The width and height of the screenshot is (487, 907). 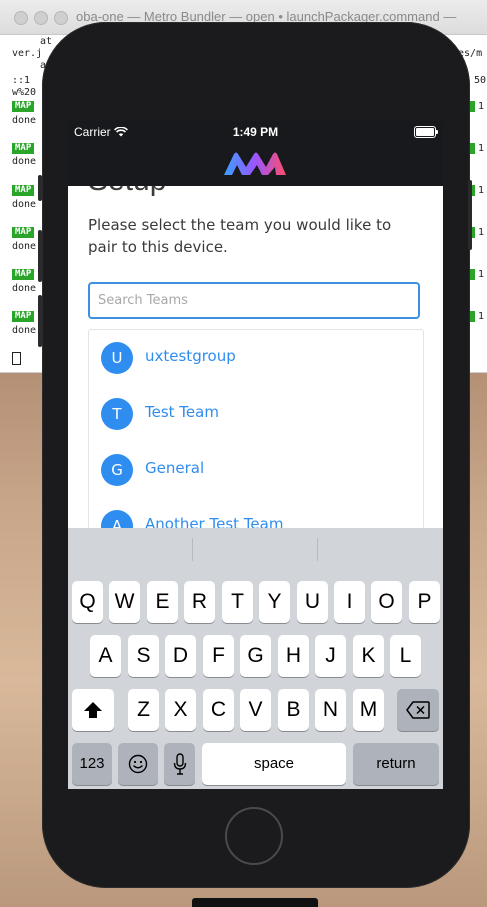 I want to click on key-b: B, so click(x=293, y=710).